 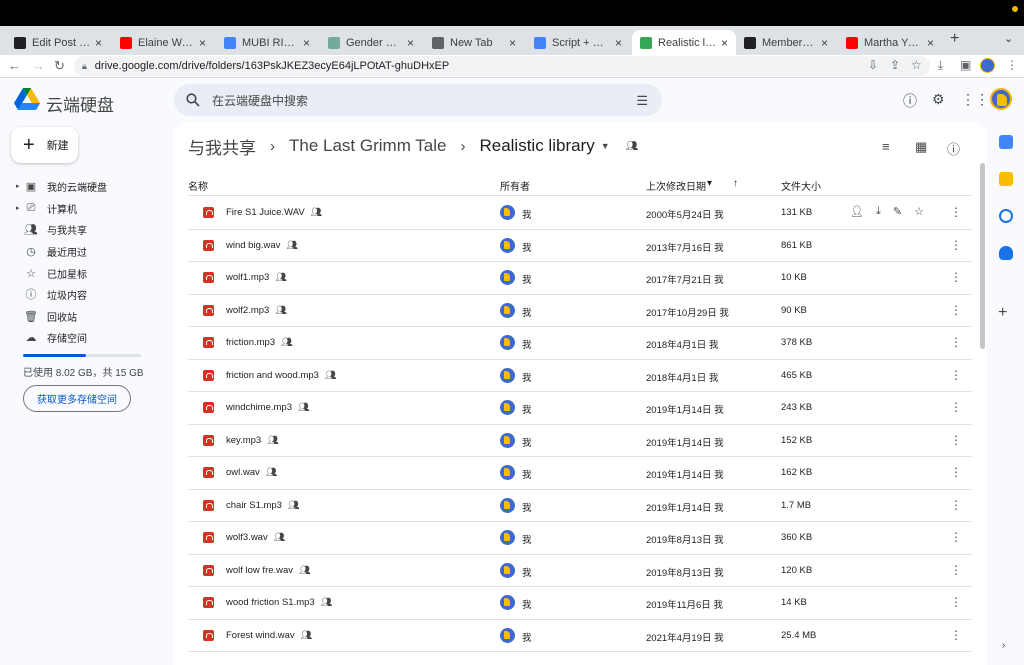 I want to click on column-name: 名称, so click(x=198, y=185).